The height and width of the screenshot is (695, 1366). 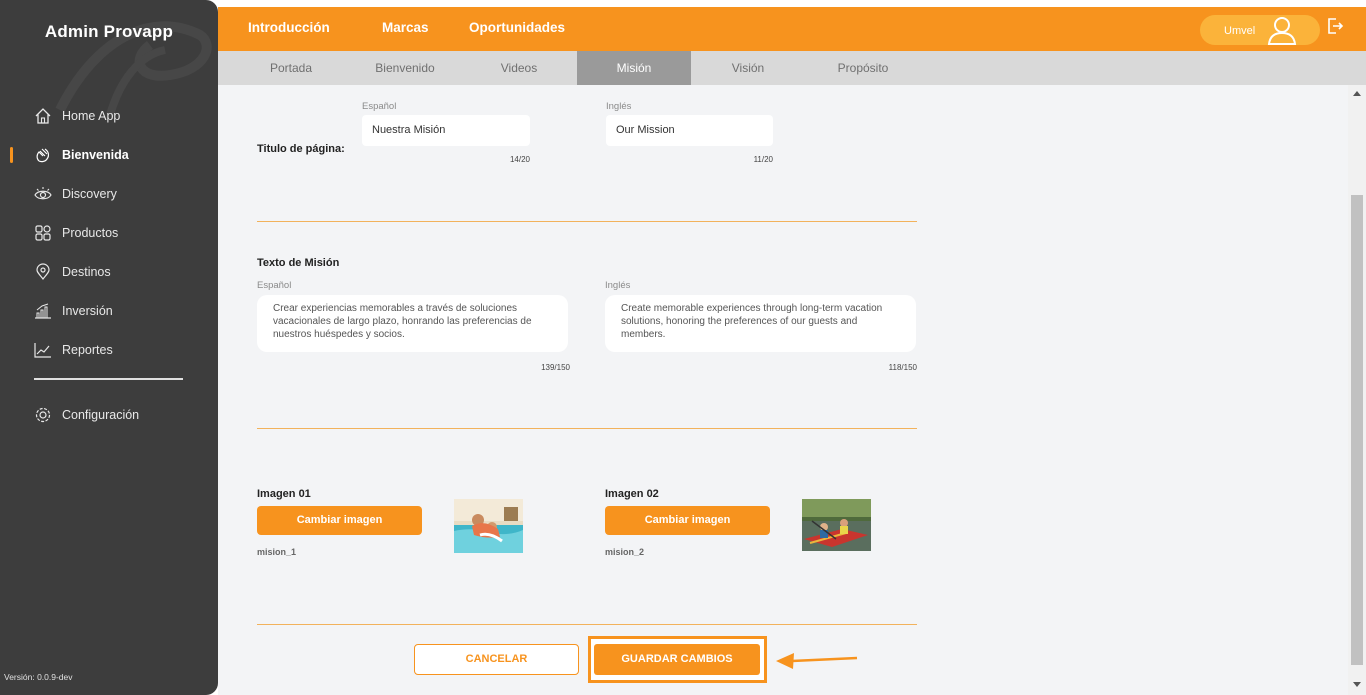 I want to click on image-2-caption: mision_2, so click(x=625, y=552).